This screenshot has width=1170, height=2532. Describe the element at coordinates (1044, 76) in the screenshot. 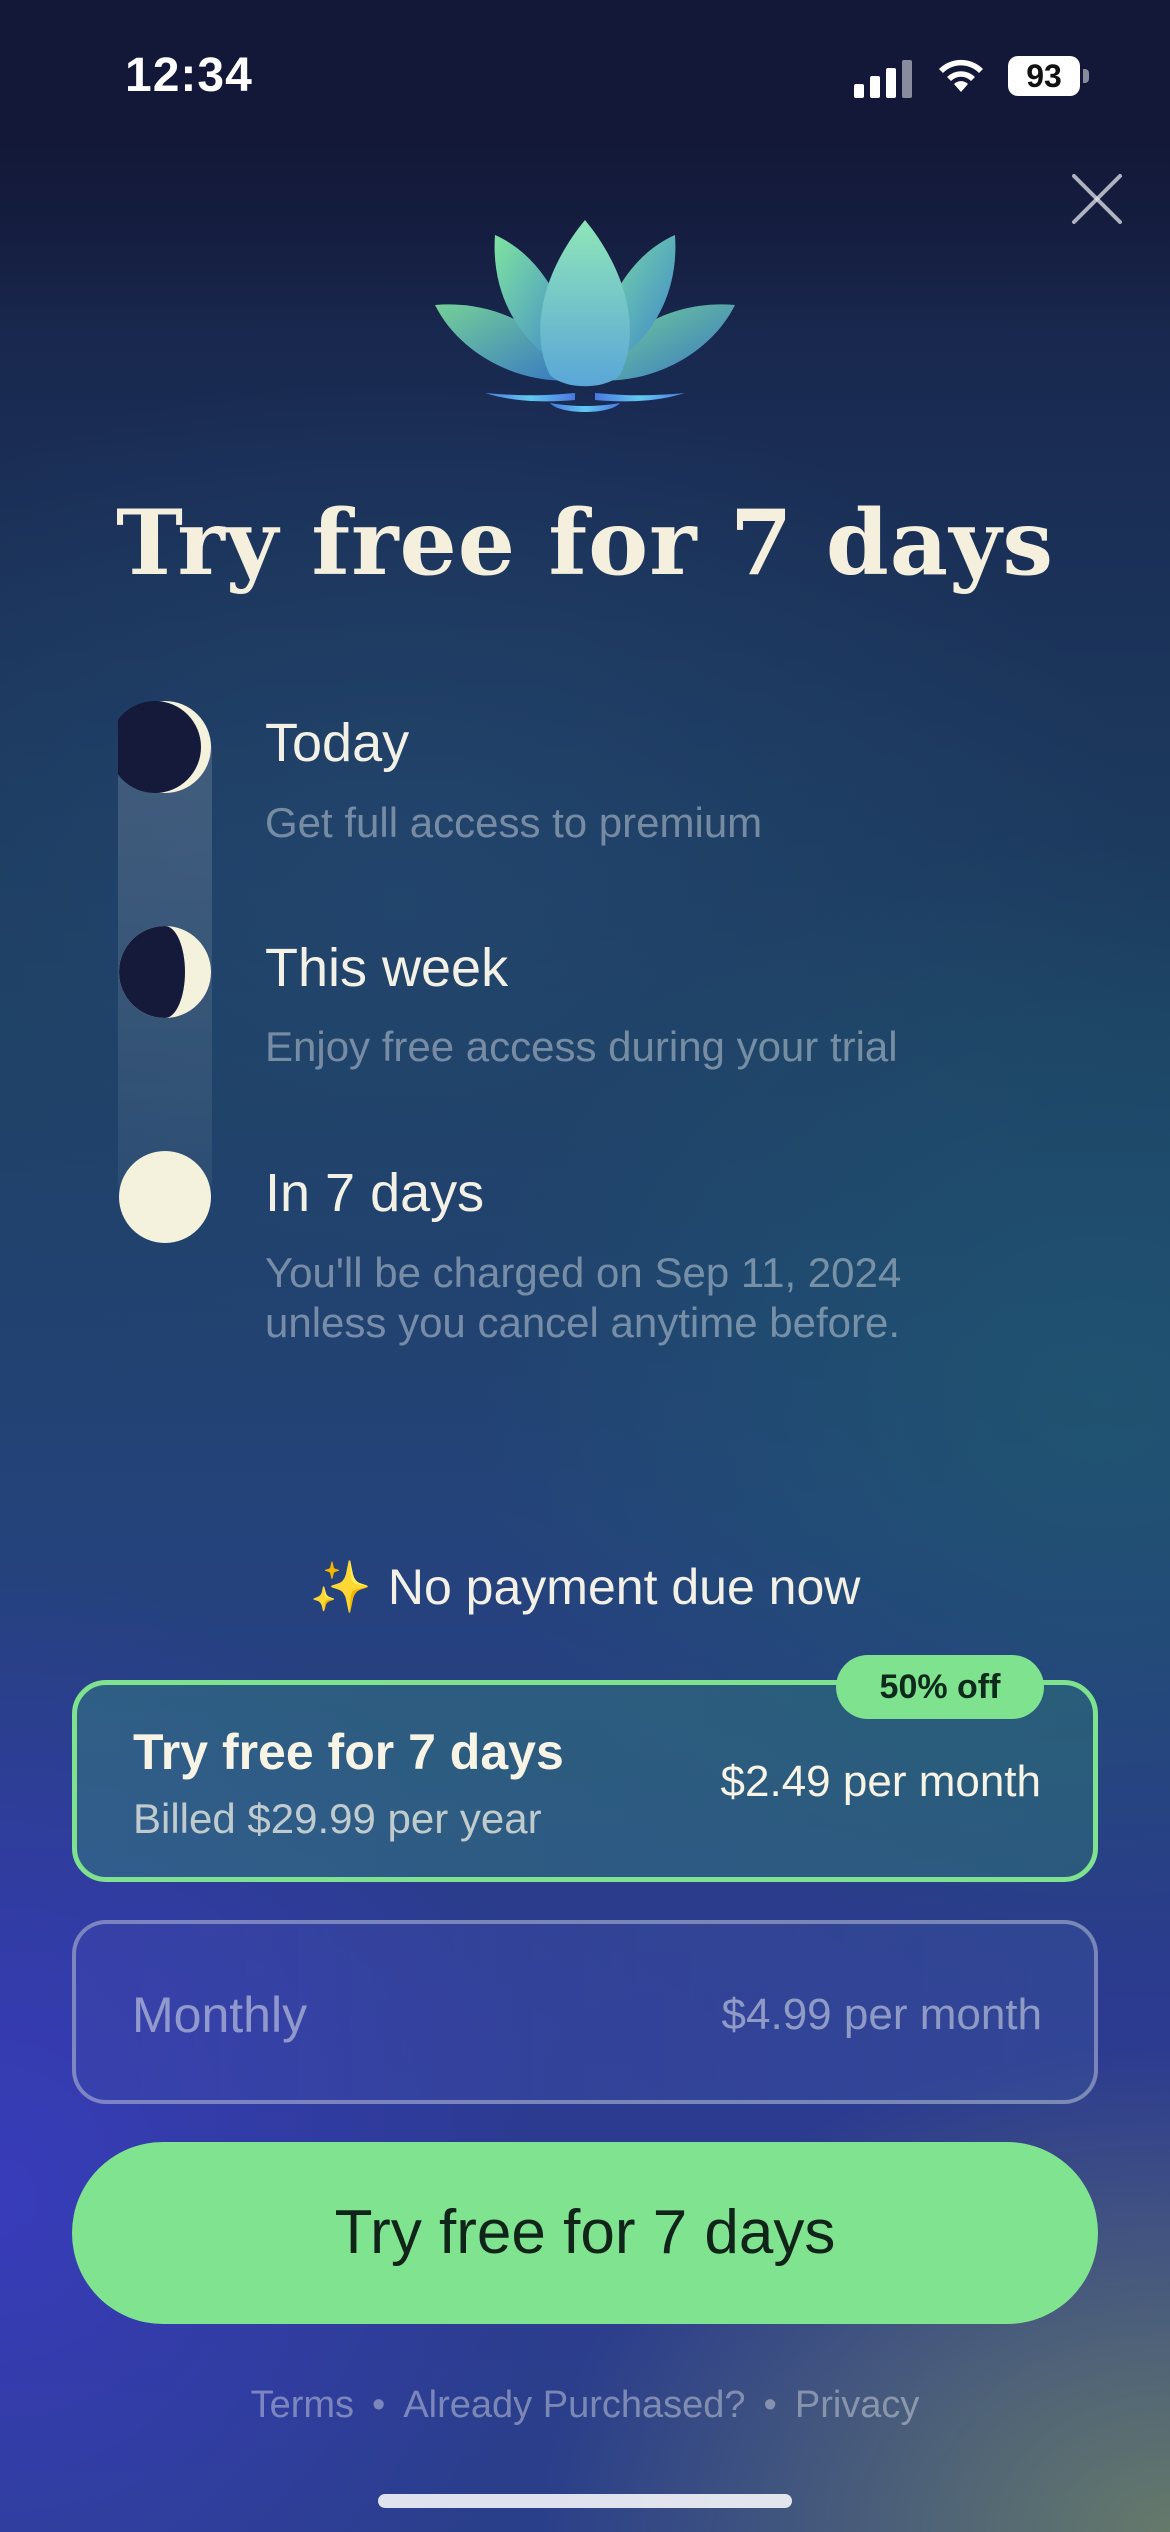

I see `battery-level: 93` at that location.